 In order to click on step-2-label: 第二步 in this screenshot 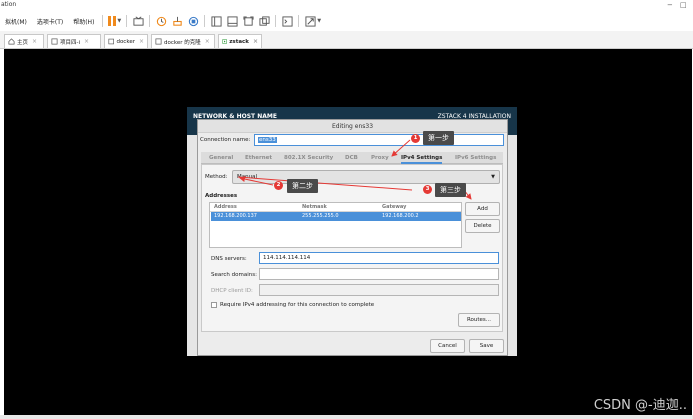, I will do `click(302, 186)`.